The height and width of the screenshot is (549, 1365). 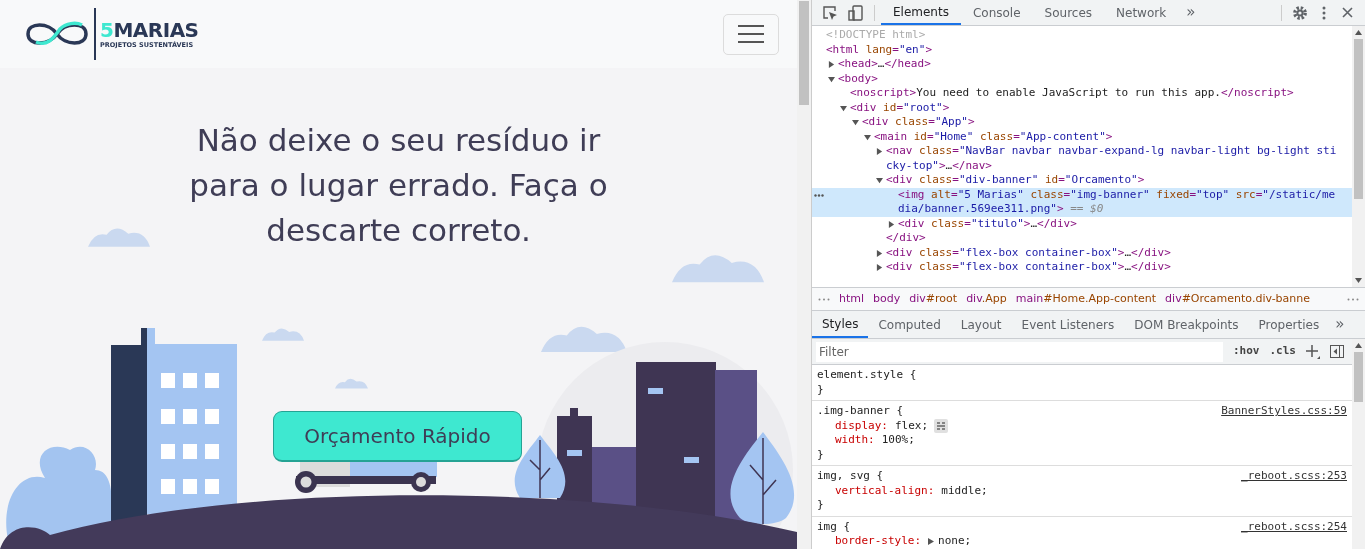 What do you see at coordinates (1086, 299) in the screenshot?
I see `breadcrumb-item: main#Home.App-content` at bounding box center [1086, 299].